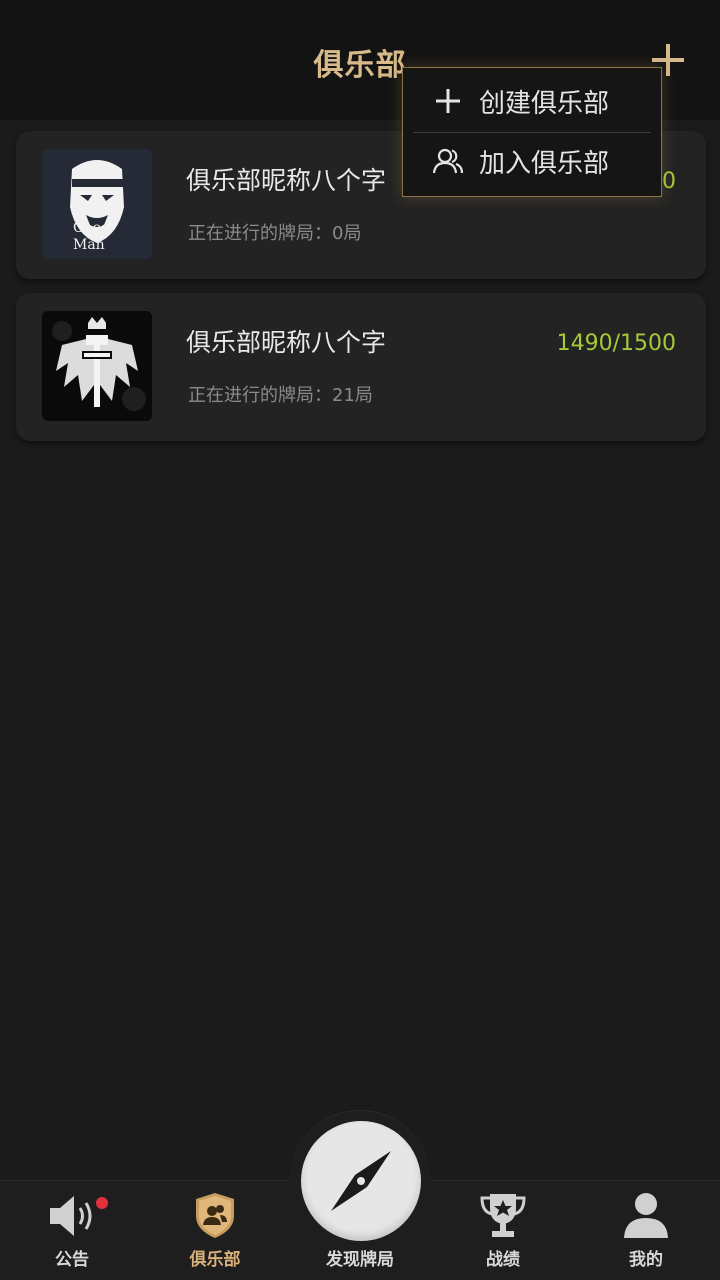 The image size is (720, 1280). What do you see at coordinates (97, 204) in the screenshot?
I see `club-avatar: A Good Man` at bounding box center [97, 204].